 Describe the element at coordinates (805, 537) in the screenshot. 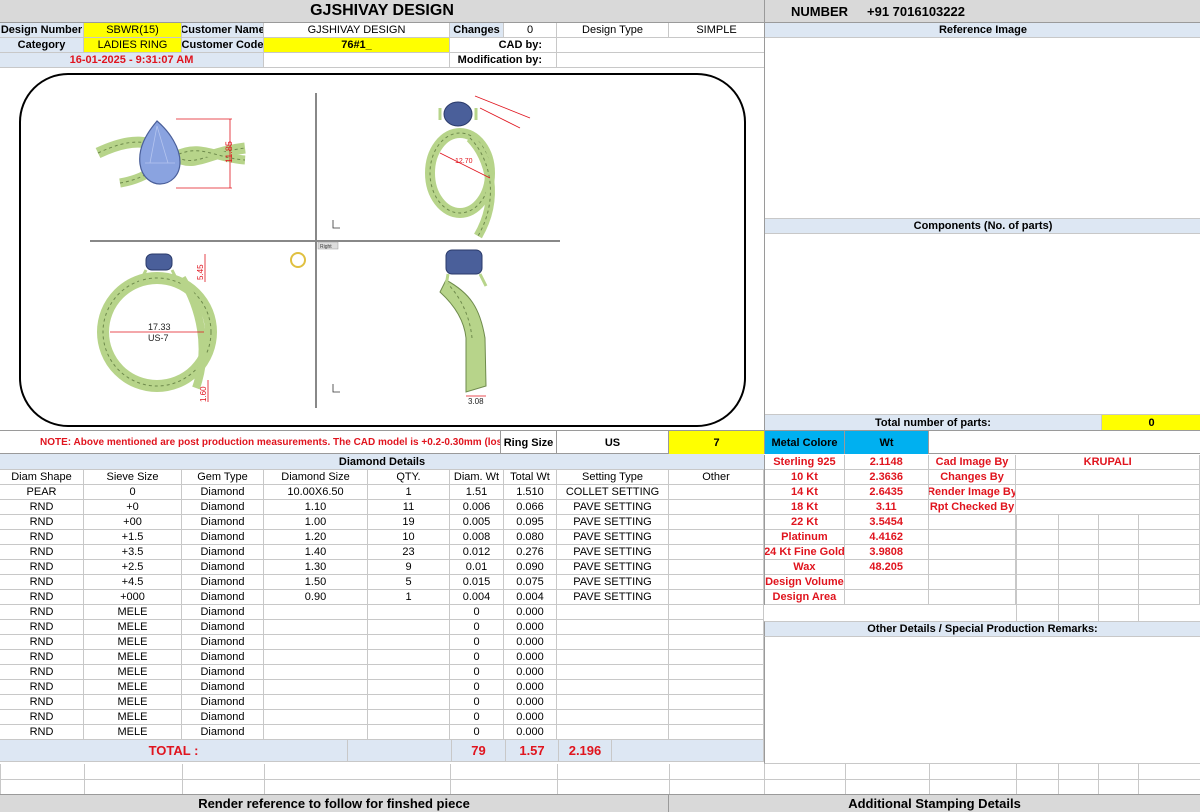

I see `metal-name: Platinum` at that location.